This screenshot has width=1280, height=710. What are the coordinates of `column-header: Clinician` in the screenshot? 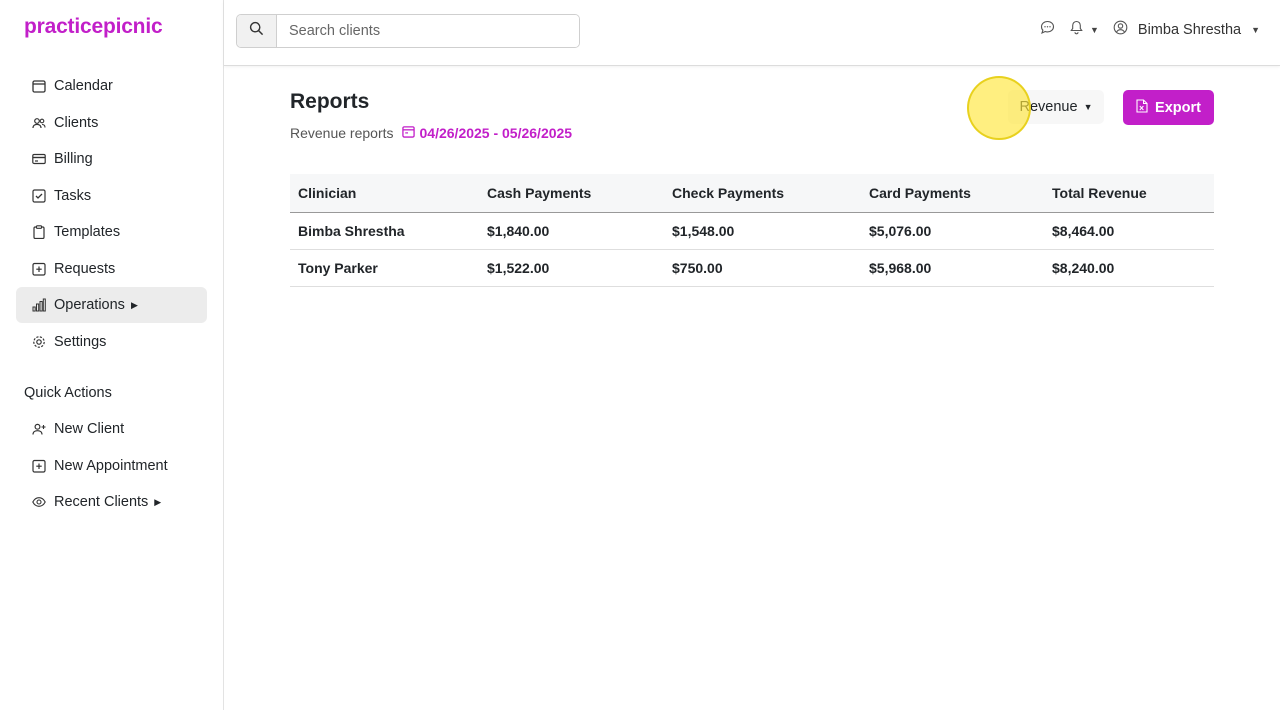 It's located at (384, 193).